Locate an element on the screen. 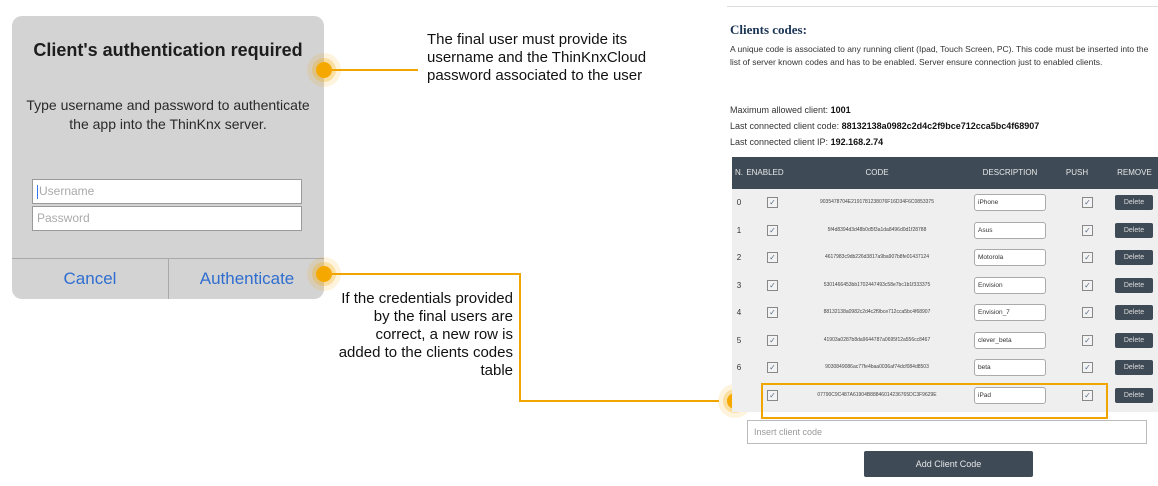  column-header-description: DESCRIPTION is located at coordinates (1010, 172).